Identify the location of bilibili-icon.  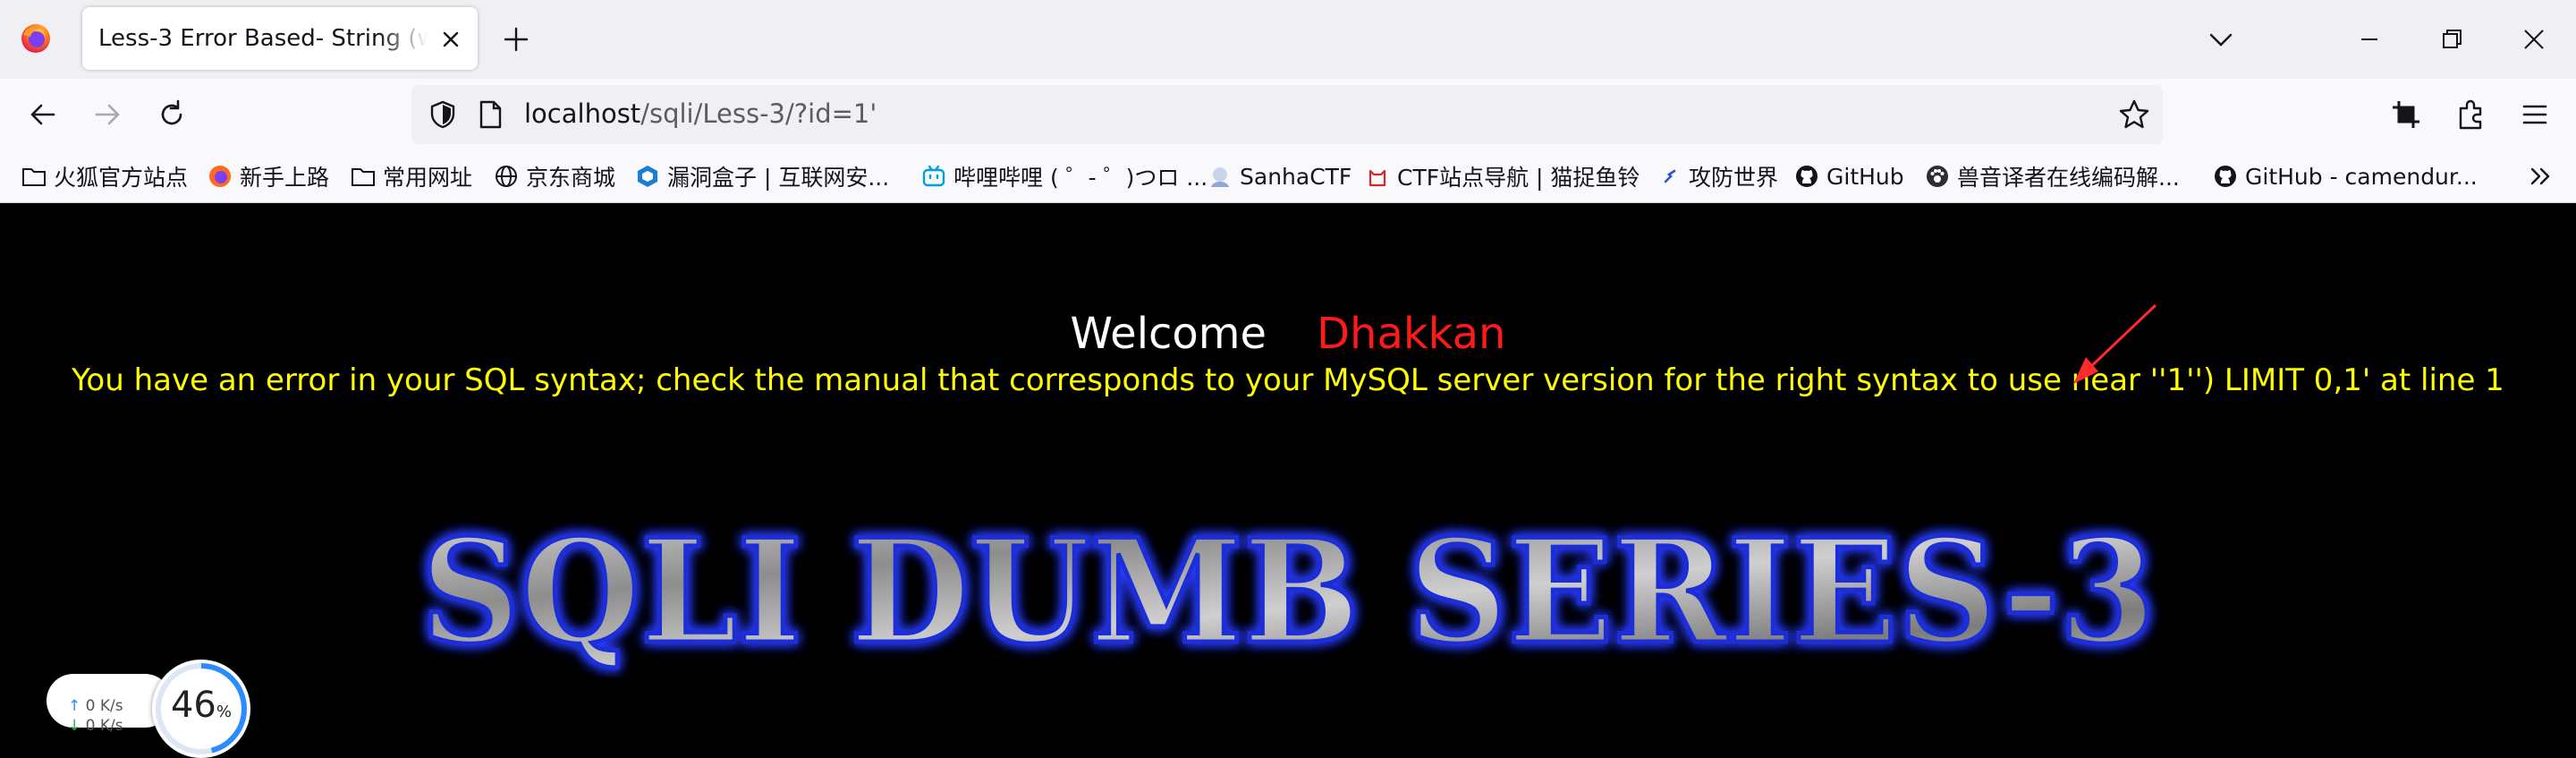
(933, 176).